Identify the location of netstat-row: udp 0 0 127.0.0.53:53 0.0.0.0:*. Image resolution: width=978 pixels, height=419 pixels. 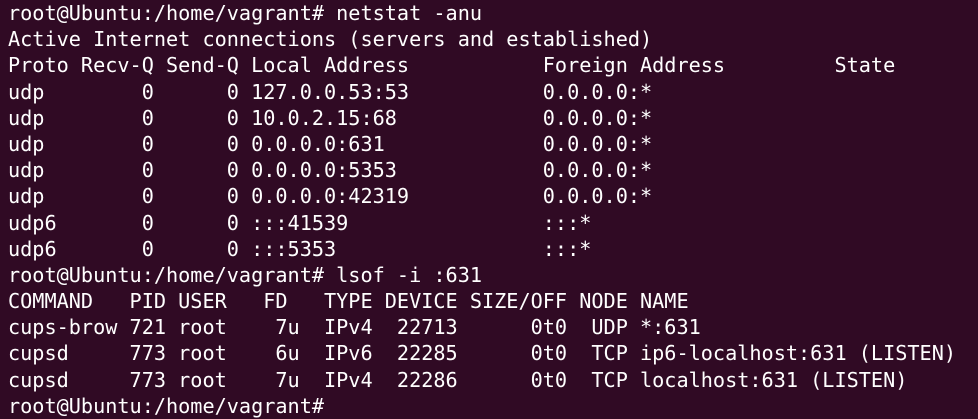
(330, 91).